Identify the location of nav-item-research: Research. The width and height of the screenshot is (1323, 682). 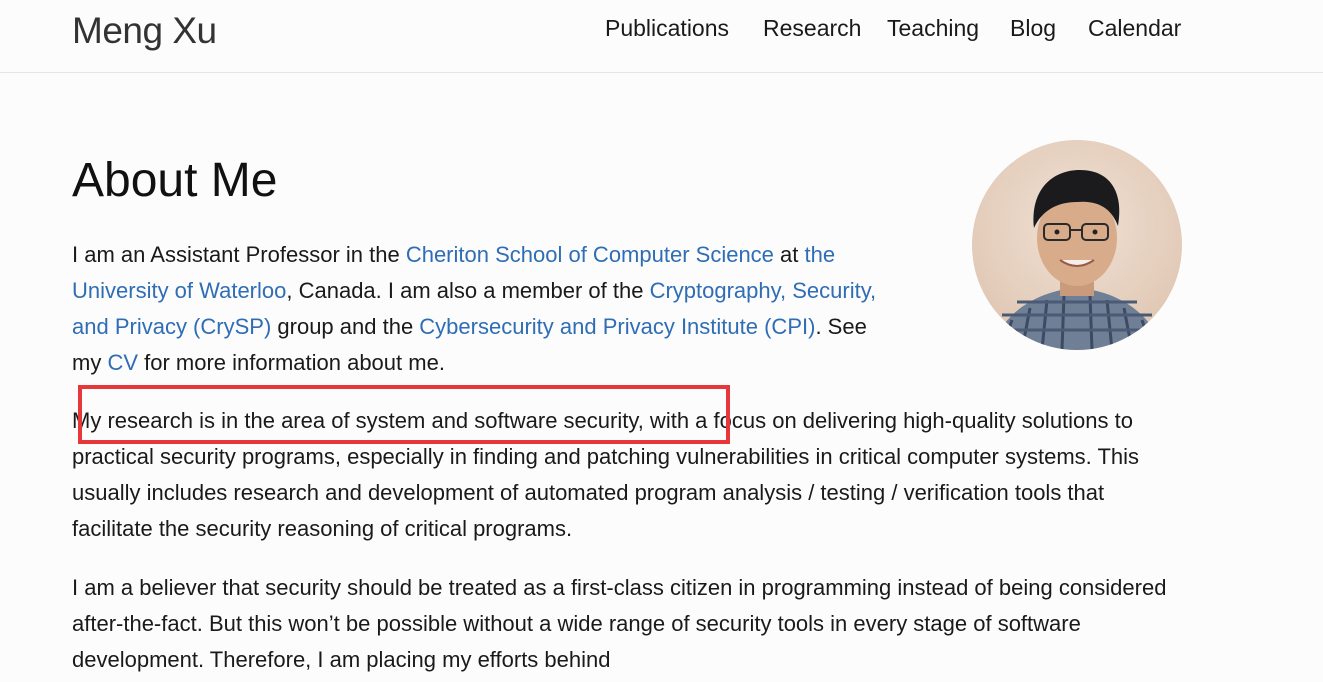
(812, 28).